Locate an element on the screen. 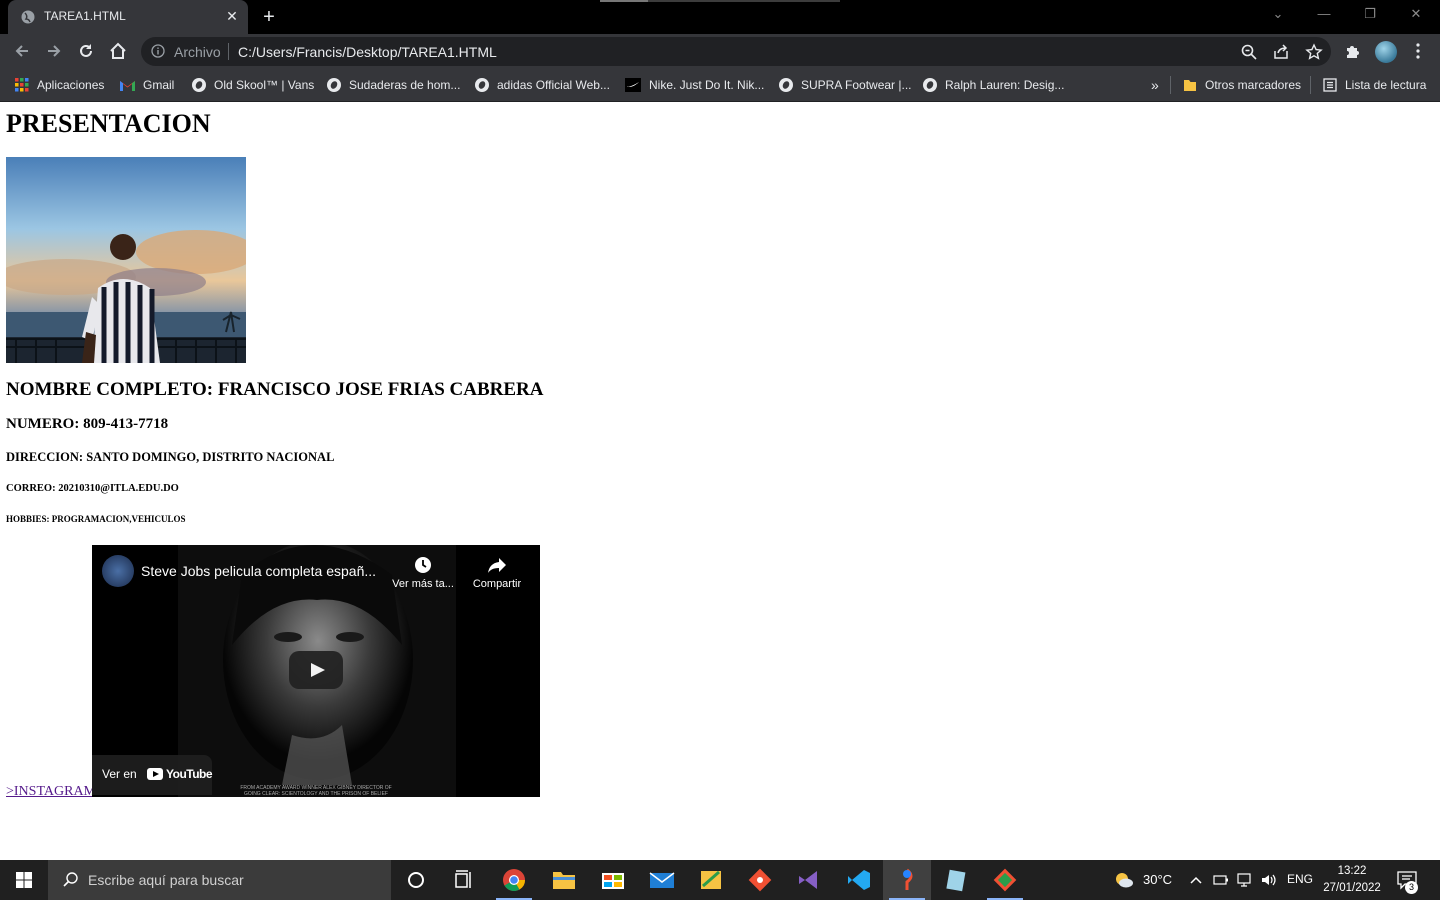 The image size is (1440, 900). close-tab-icon: ✕ is located at coordinates (232, 16).